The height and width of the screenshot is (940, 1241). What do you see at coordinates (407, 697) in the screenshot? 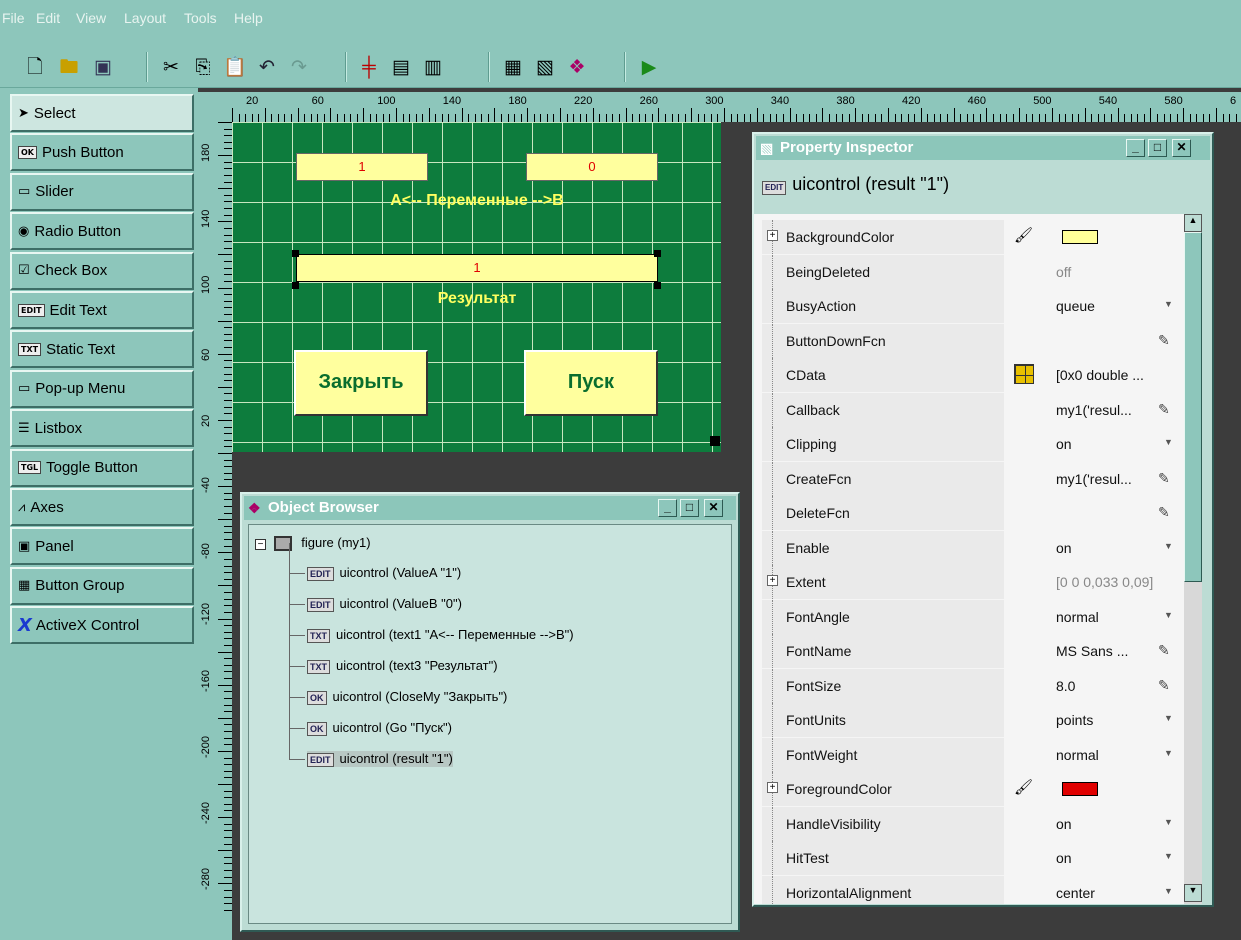
I see `tree-item: OK uicontrol (CloseMy "Закрыть")` at bounding box center [407, 697].